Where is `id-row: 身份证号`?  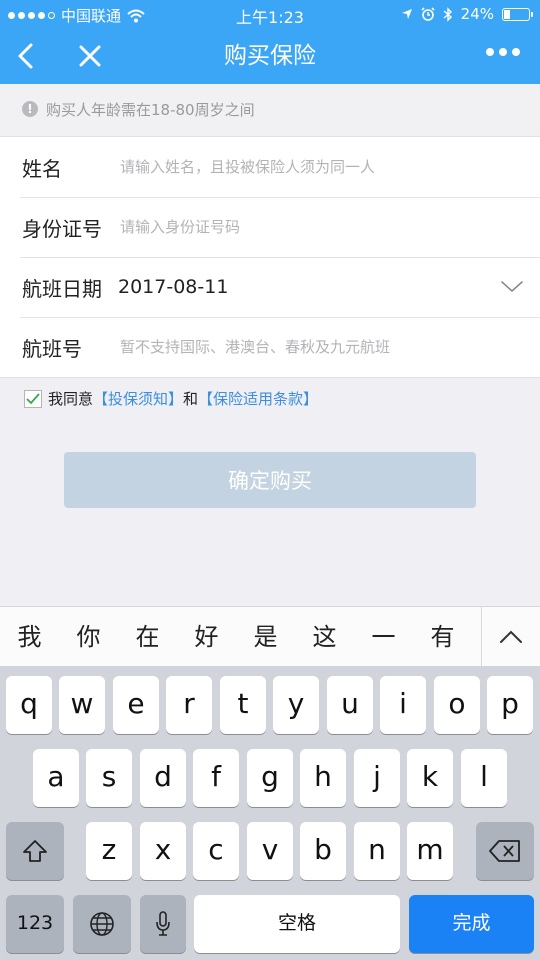
id-row: 身份证号 is located at coordinates (270, 227).